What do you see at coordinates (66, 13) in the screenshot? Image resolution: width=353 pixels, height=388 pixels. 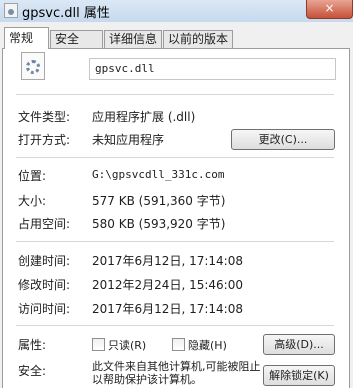 I see `window-title: gpsvc.dll 属性` at bounding box center [66, 13].